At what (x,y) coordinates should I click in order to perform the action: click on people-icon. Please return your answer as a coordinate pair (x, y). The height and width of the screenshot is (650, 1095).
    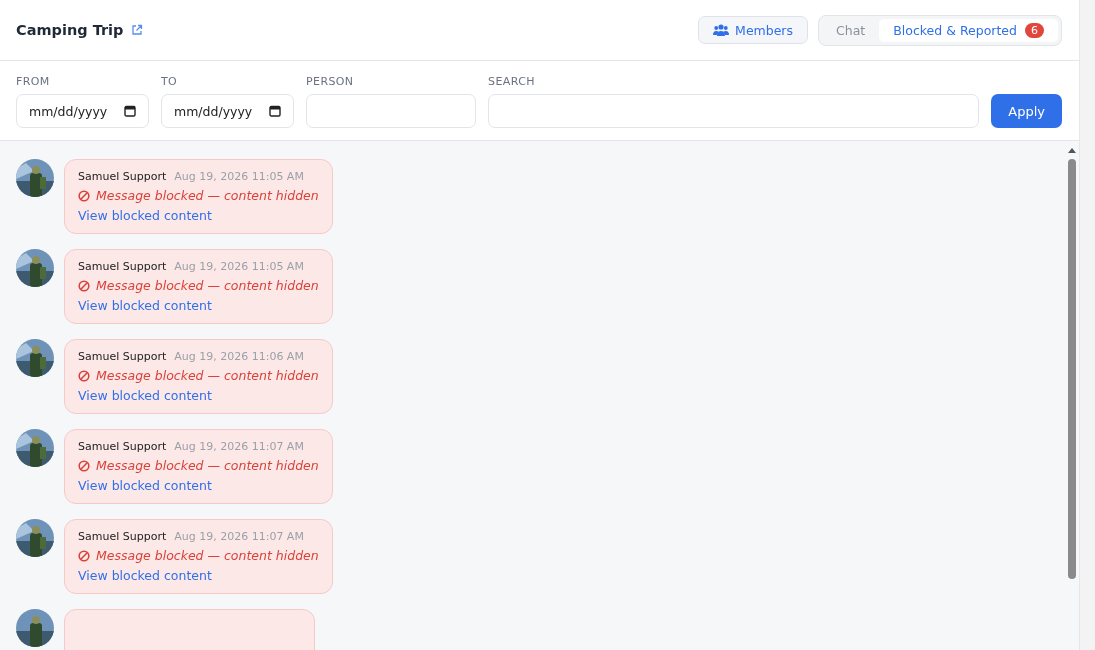
    Looking at the image, I should click on (721, 30).